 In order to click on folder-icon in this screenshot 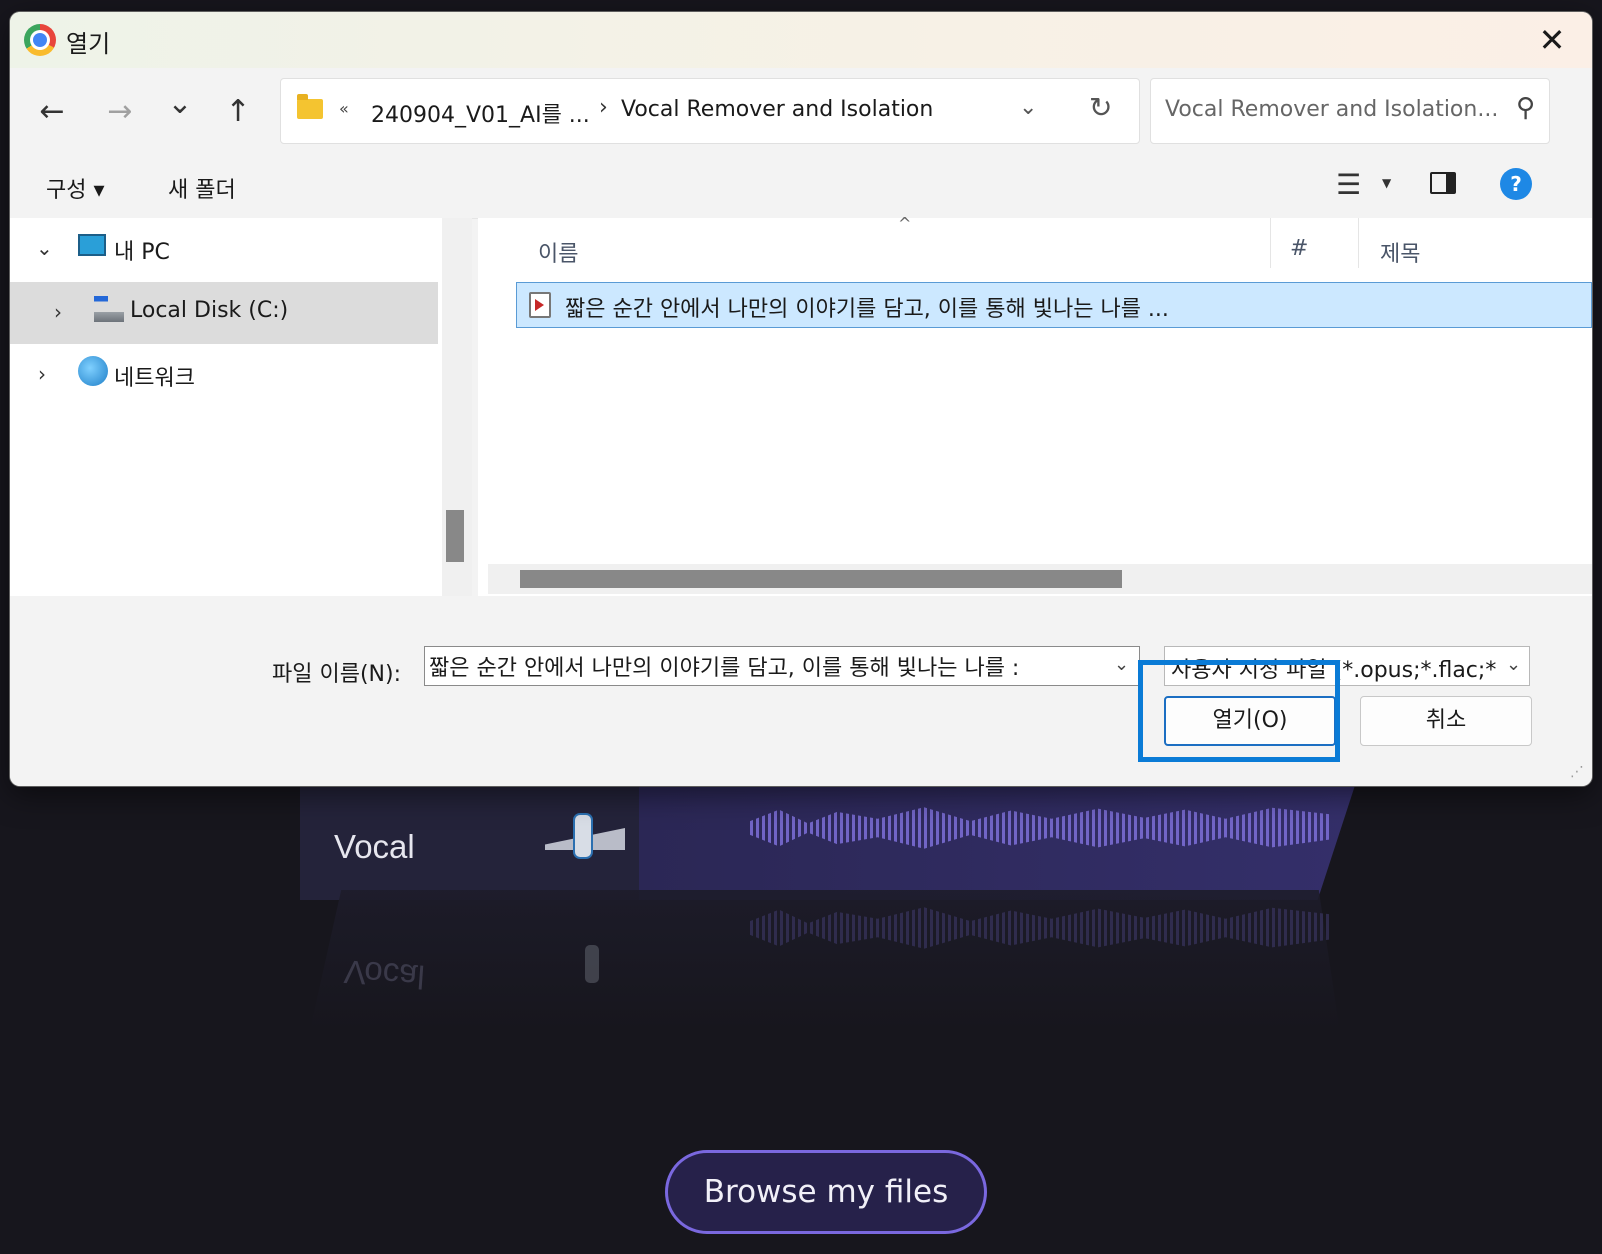, I will do `click(310, 106)`.